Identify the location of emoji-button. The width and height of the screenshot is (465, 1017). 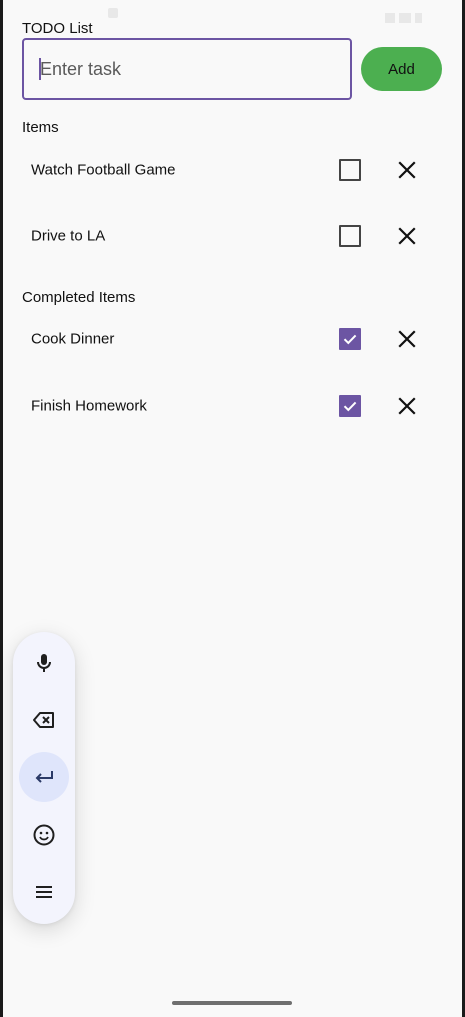
(44, 835).